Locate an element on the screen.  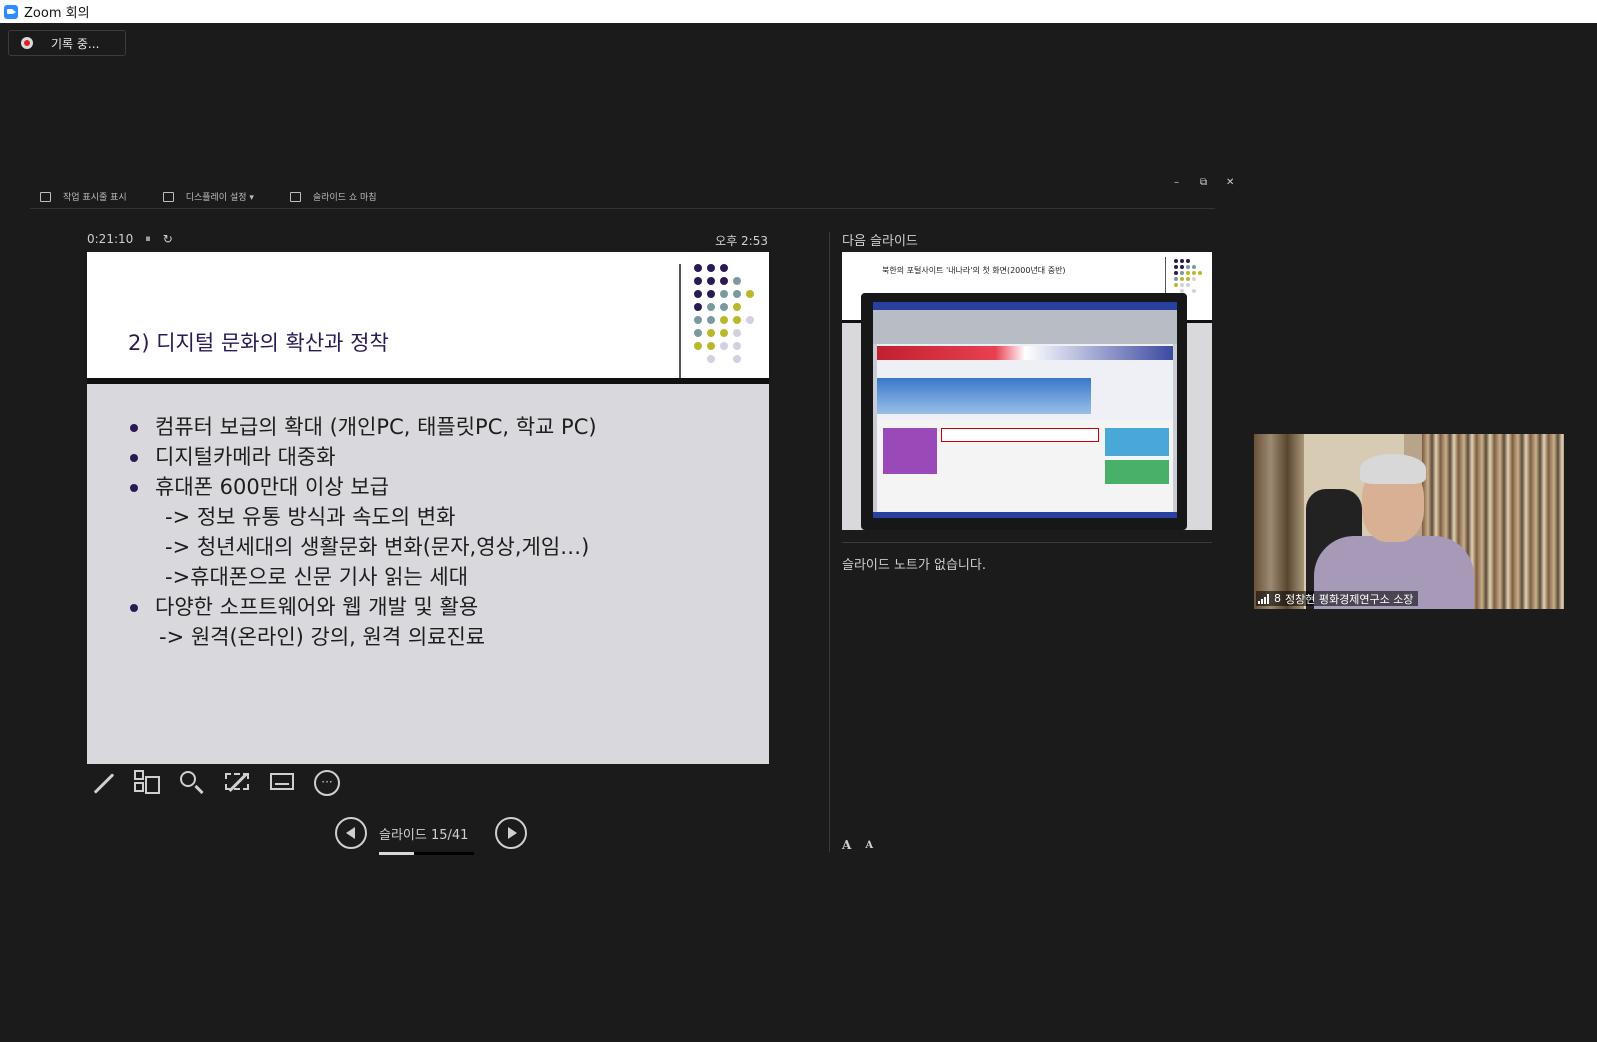
slide-title: 2) 디지털 문화의 확산과 정착 is located at coordinates (258, 343).